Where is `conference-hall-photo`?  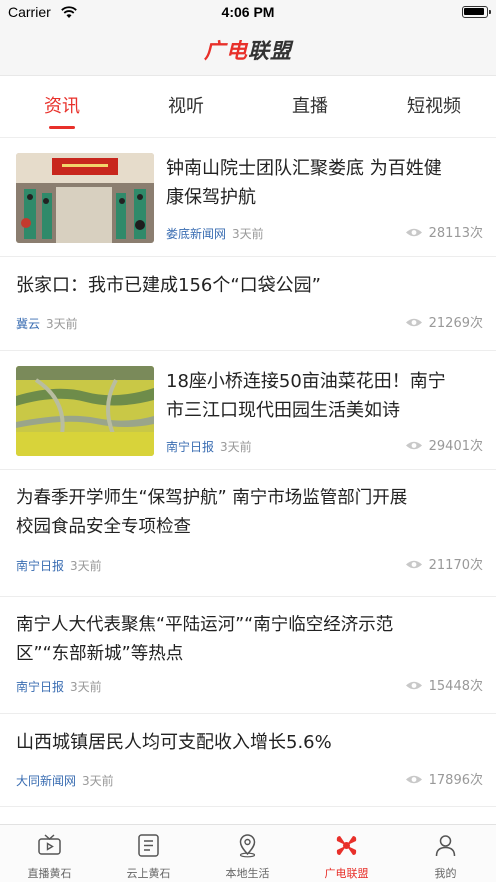 conference-hall-photo is located at coordinates (85, 198).